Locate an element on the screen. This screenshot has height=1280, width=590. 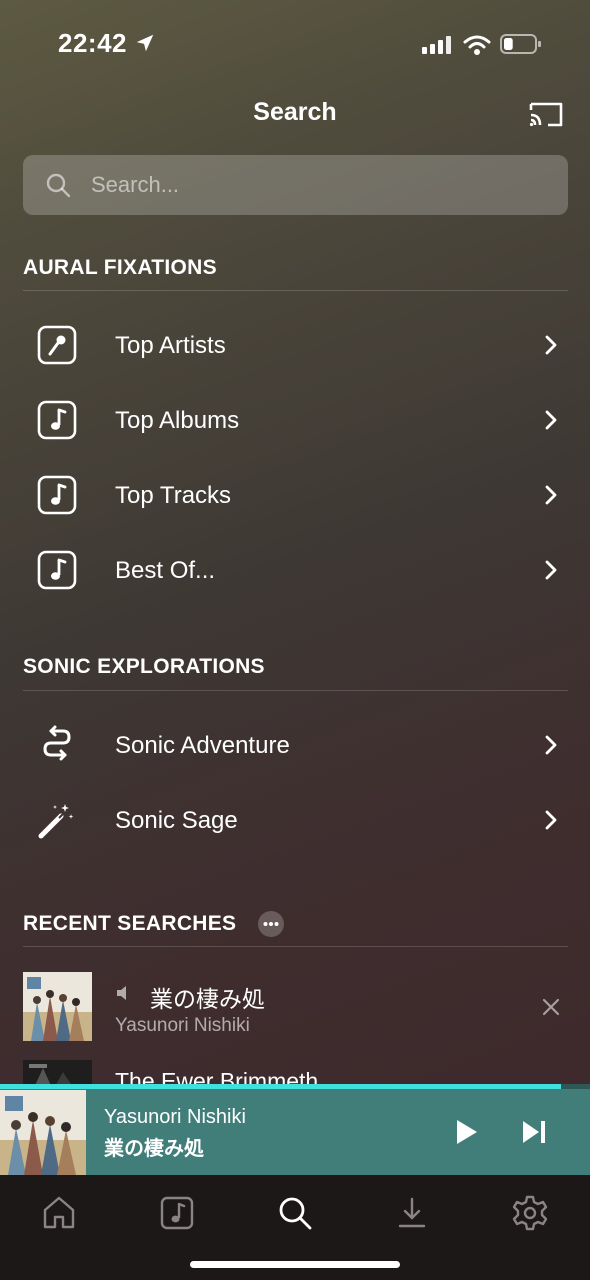
search-bar is located at coordinates (295, 185).